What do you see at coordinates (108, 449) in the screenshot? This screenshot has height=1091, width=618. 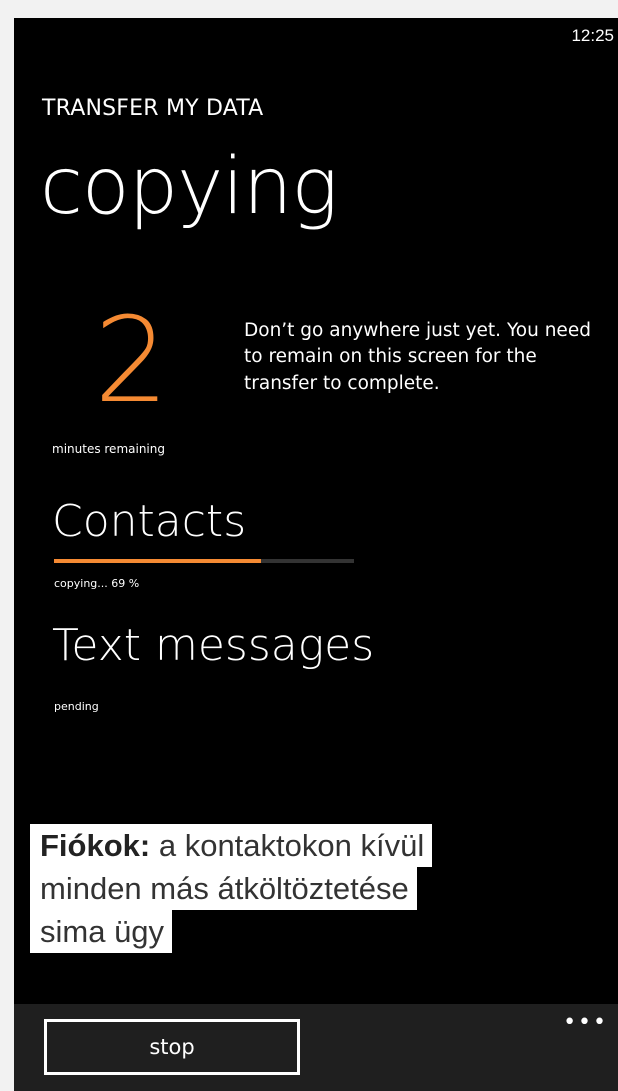 I see `minutes-remaining-label: minutes remaining` at bounding box center [108, 449].